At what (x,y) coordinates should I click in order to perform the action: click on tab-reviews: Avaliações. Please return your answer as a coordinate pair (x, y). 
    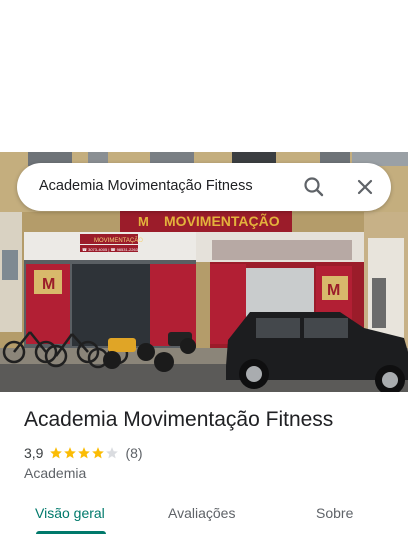
    Looking at the image, I should click on (201, 513).